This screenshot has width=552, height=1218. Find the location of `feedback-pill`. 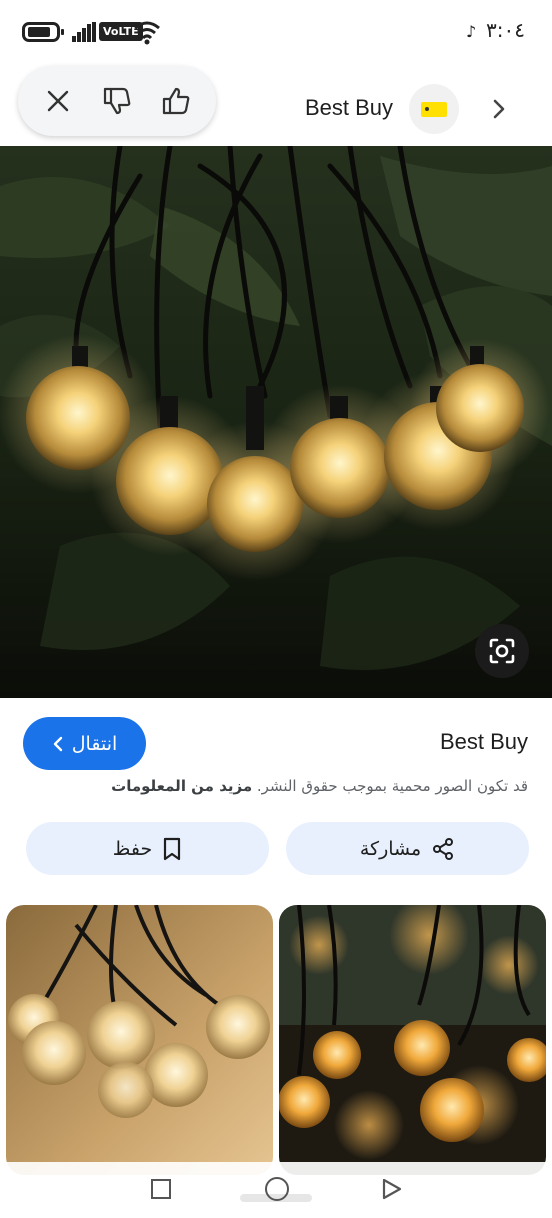

feedback-pill is located at coordinates (117, 101).